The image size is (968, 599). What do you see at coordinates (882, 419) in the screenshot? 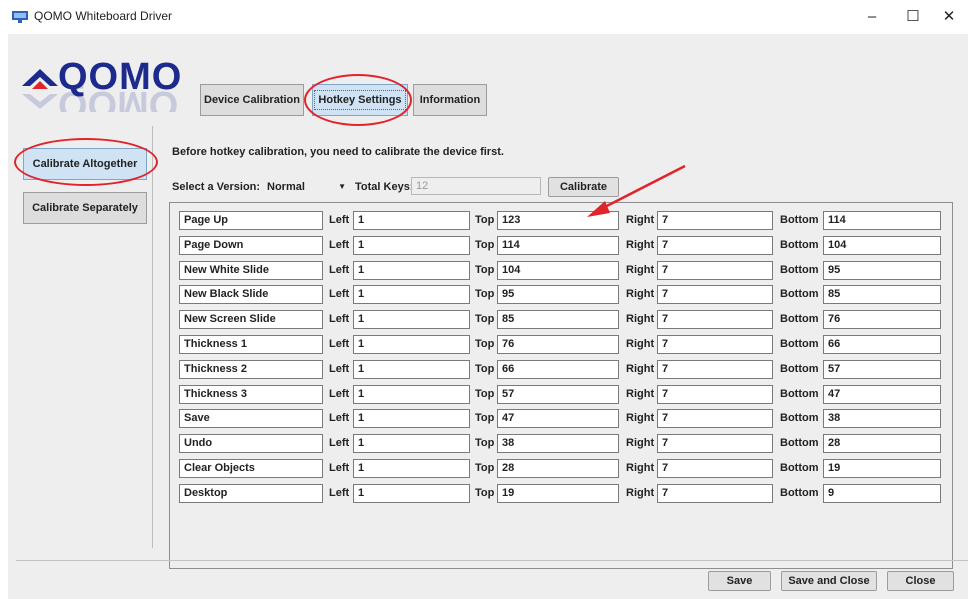
I see `bottom-value-field: 38` at bounding box center [882, 419].